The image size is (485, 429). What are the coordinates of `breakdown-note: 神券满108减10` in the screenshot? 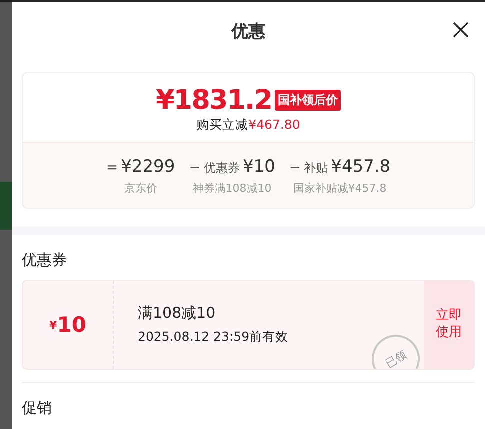 It's located at (232, 188).